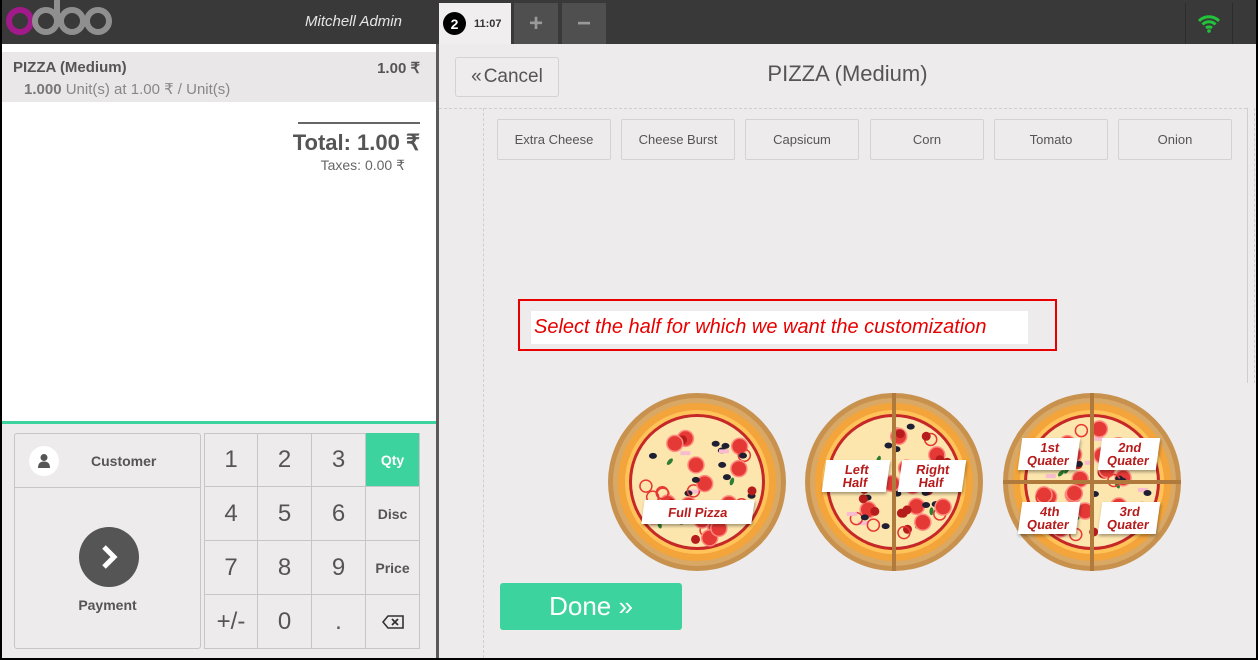  Describe the element at coordinates (339, 460) in the screenshot. I see `numpad-key-3: 3` at that location.